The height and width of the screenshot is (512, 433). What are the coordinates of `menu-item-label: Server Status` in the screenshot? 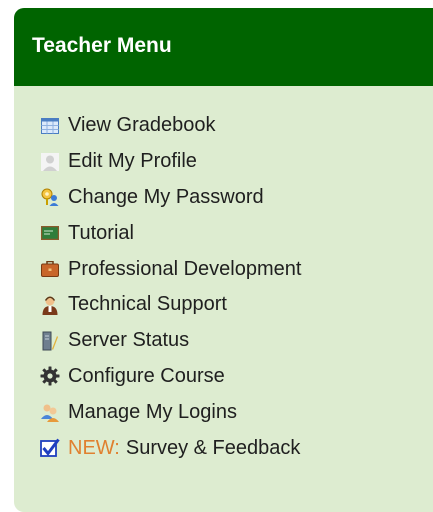 It's located at (129, 340).